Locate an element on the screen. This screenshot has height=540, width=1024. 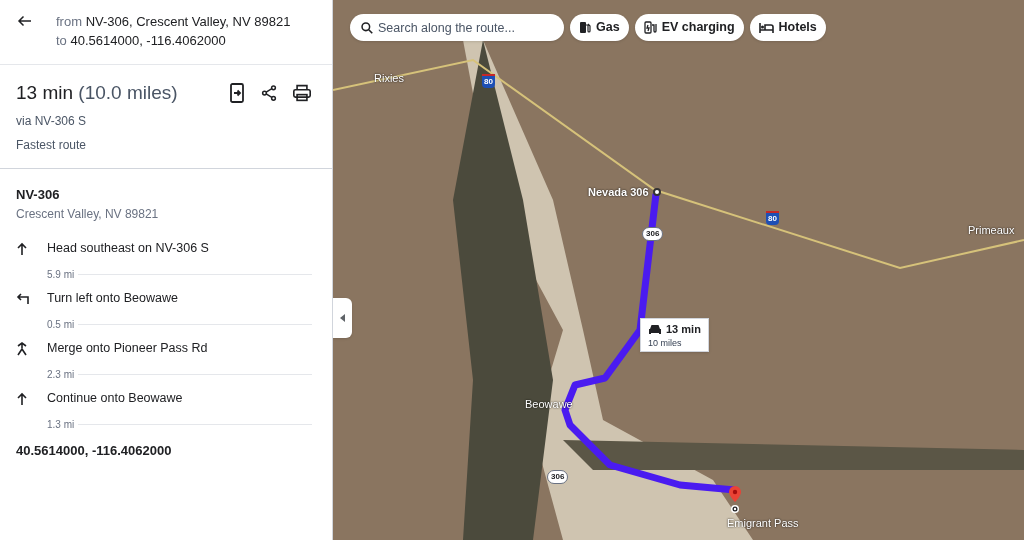
fuel-pump-icon is located at coordinates (585, 27).